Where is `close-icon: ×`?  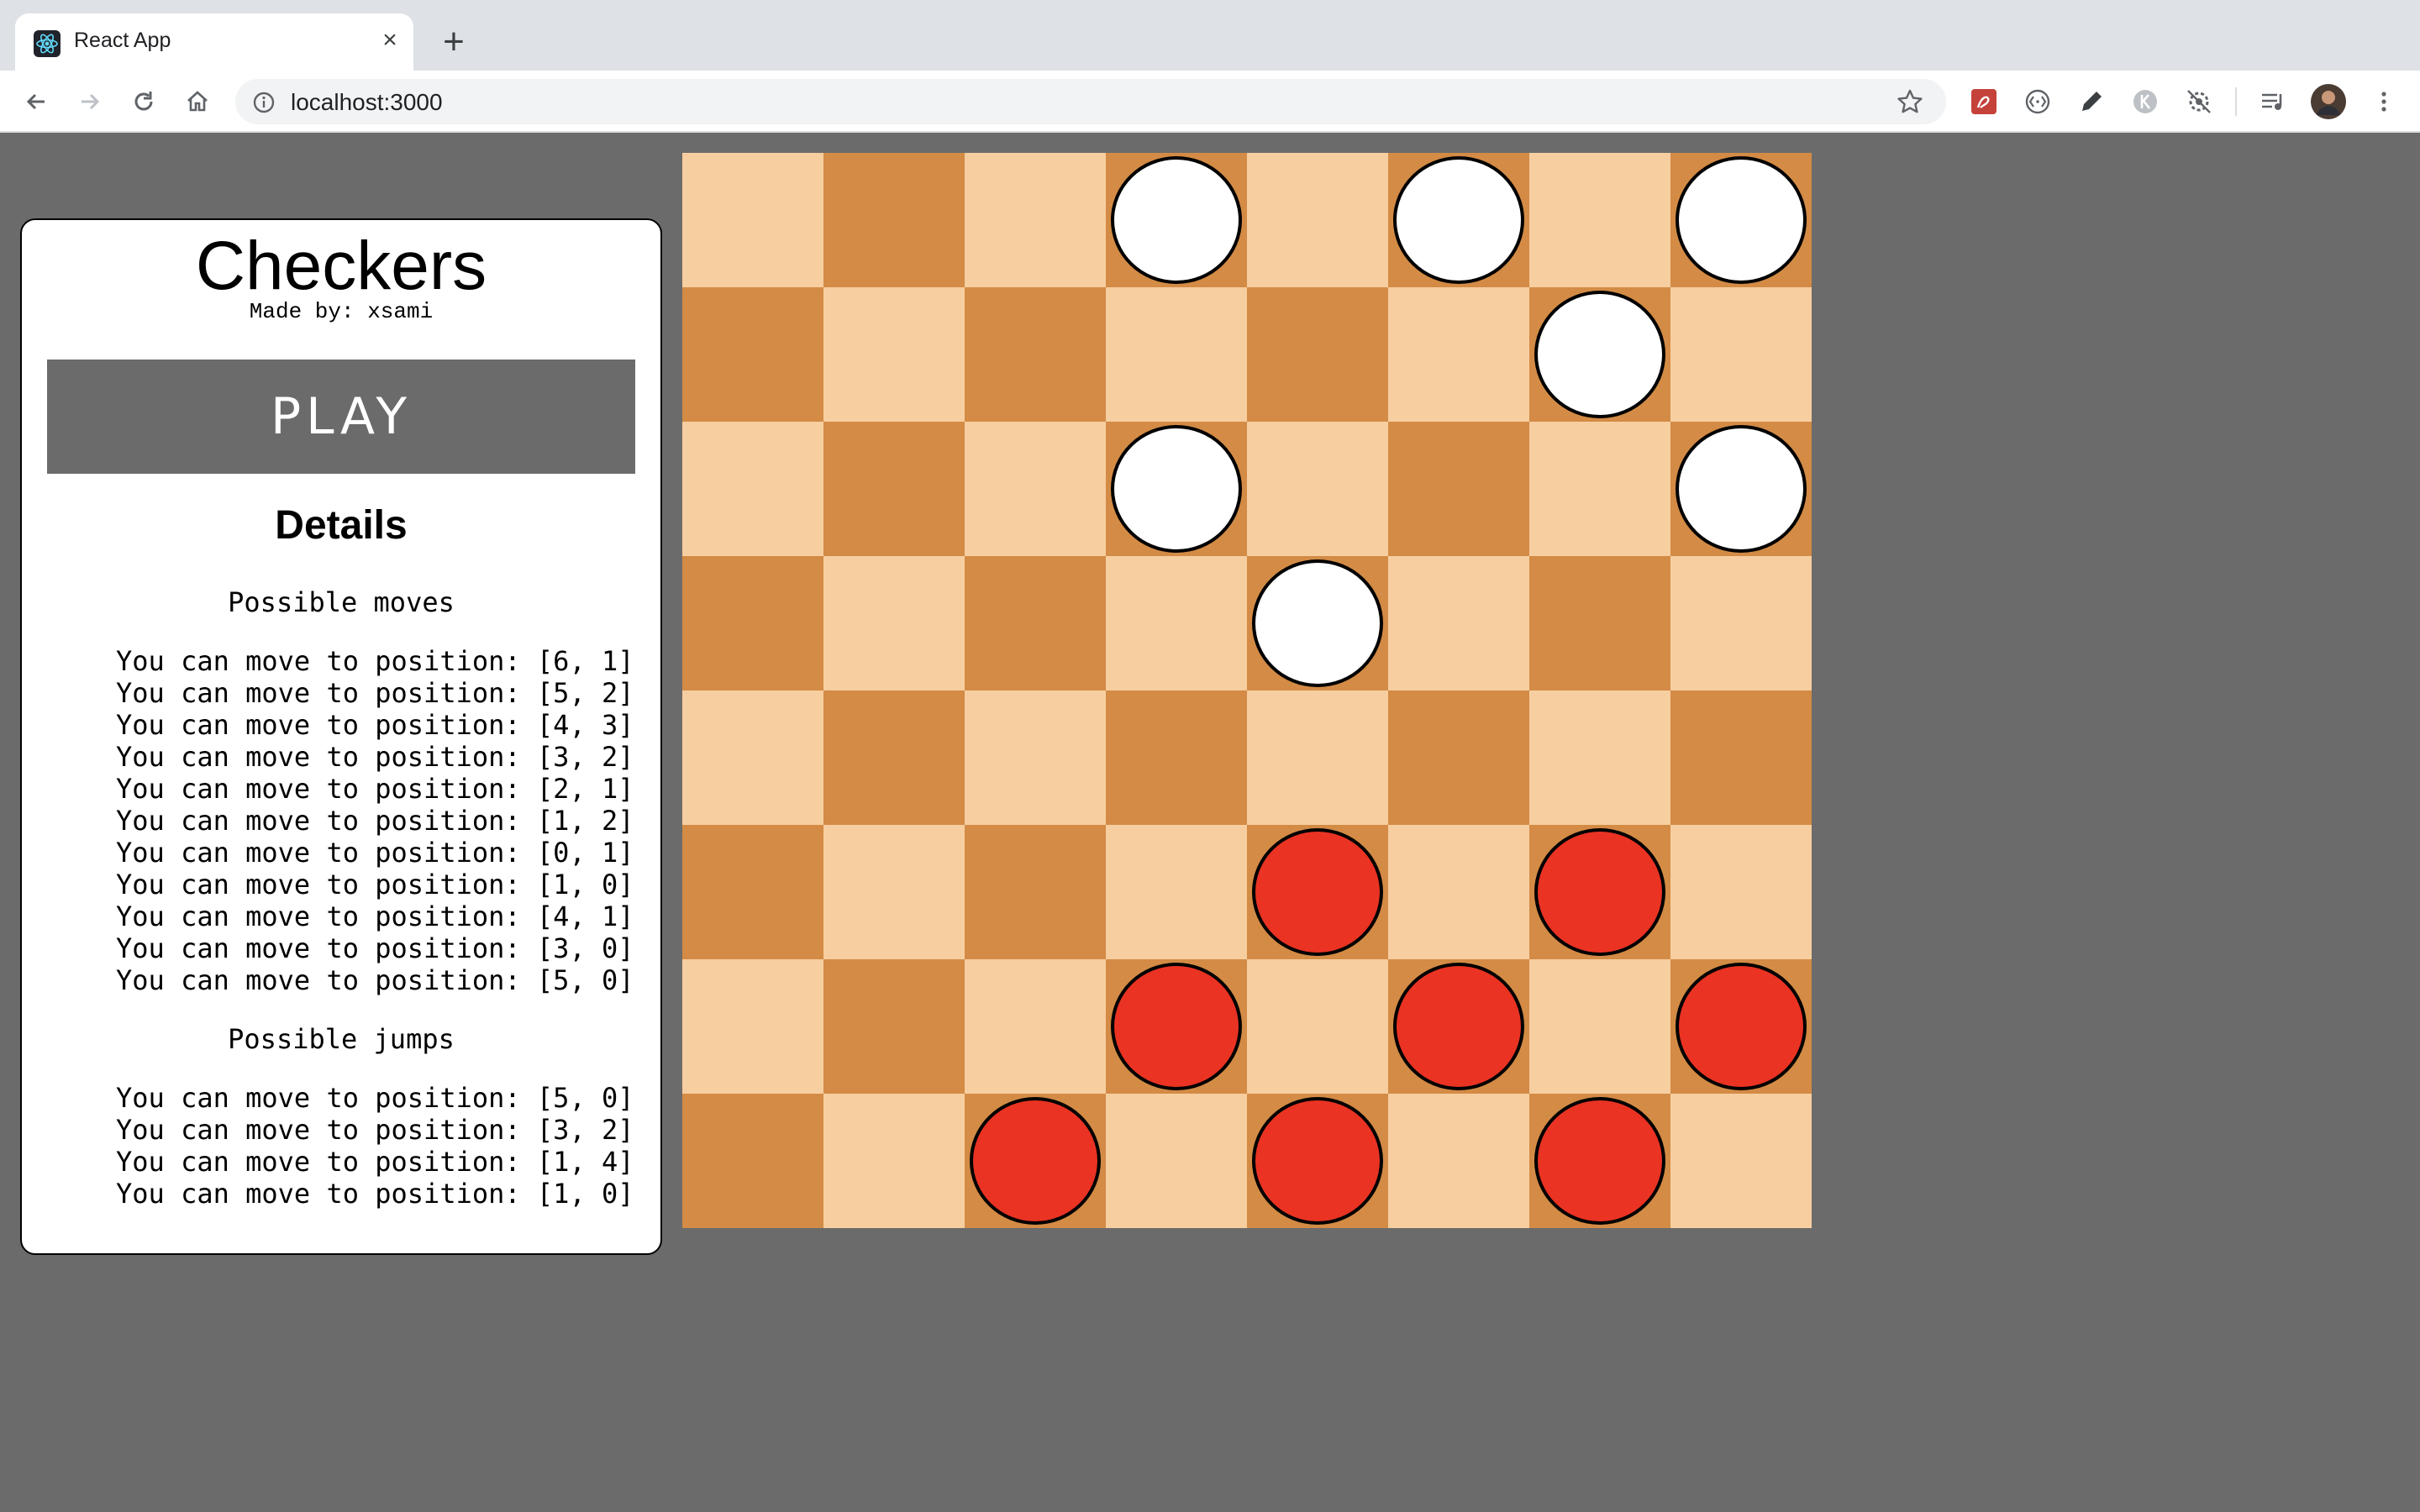 close-icon: × is located at coordinates (390, 40).